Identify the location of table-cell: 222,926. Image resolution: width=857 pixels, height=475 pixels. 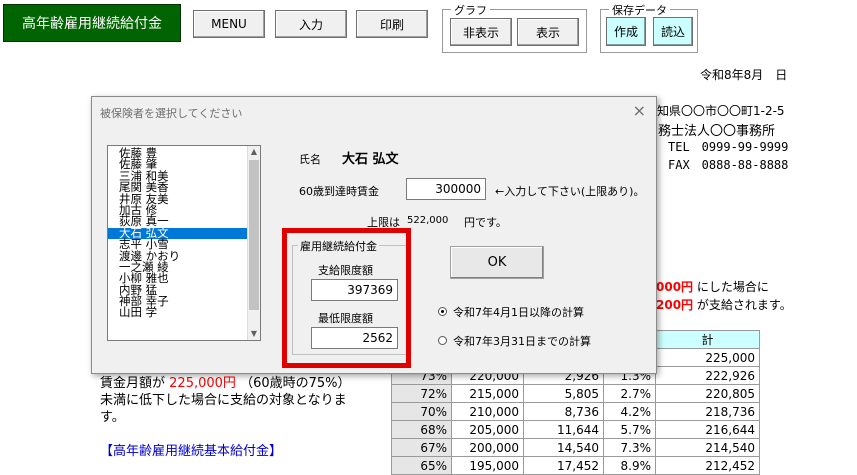
(707, 375).